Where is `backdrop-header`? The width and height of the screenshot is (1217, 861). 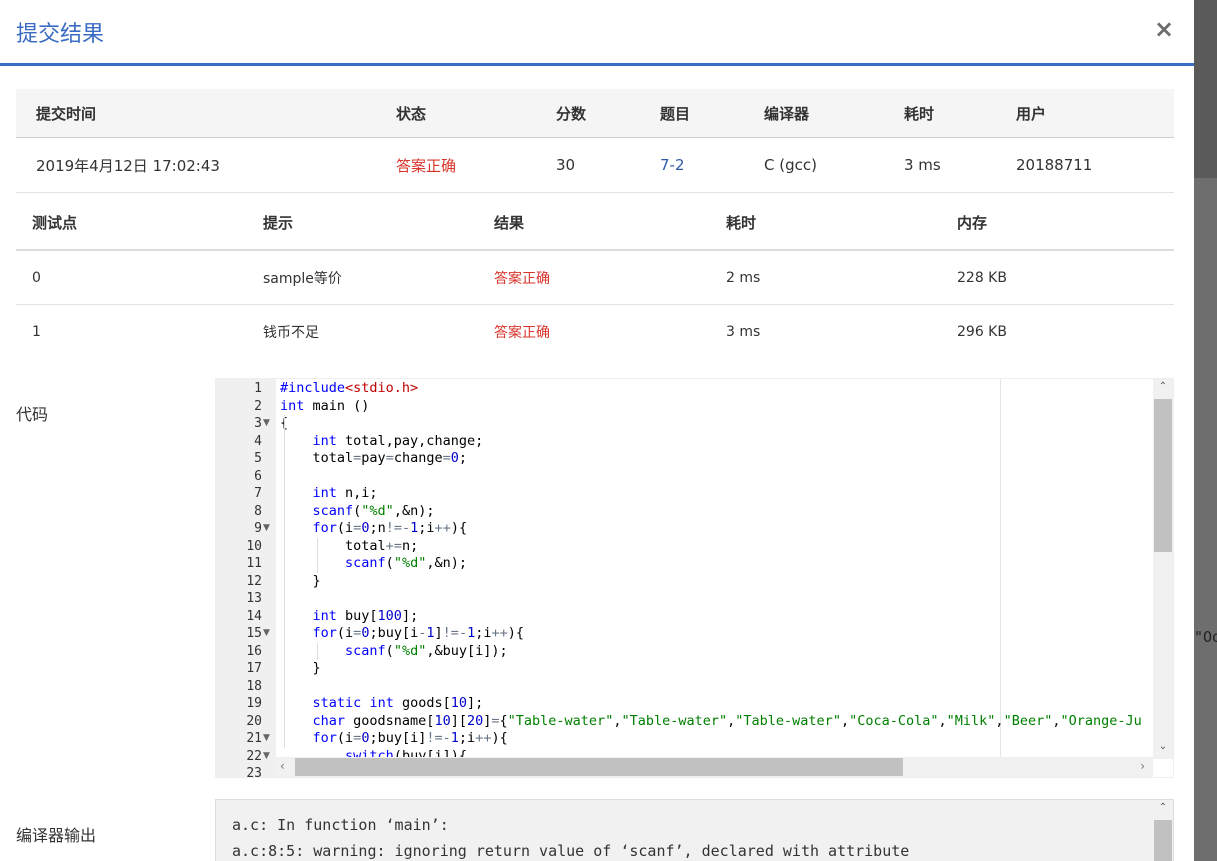 backdrop-header is located at coordinates (1205, 89).